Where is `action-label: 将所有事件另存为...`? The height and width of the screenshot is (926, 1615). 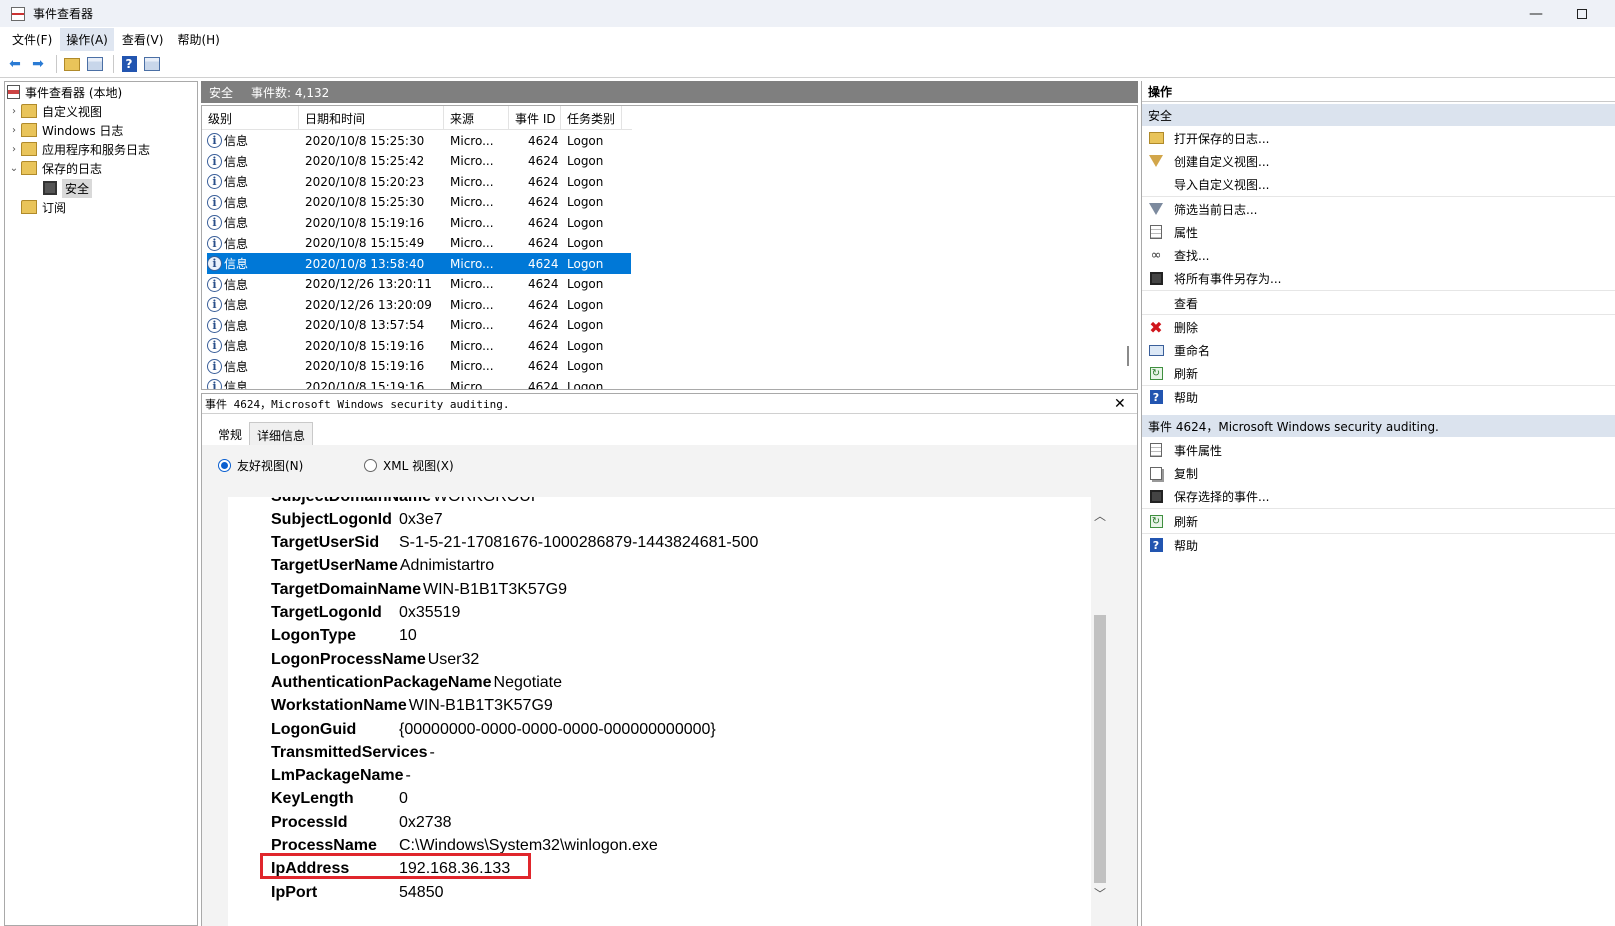
action-label: 将所有事件另存为... is located at coordinates (1228, 278).